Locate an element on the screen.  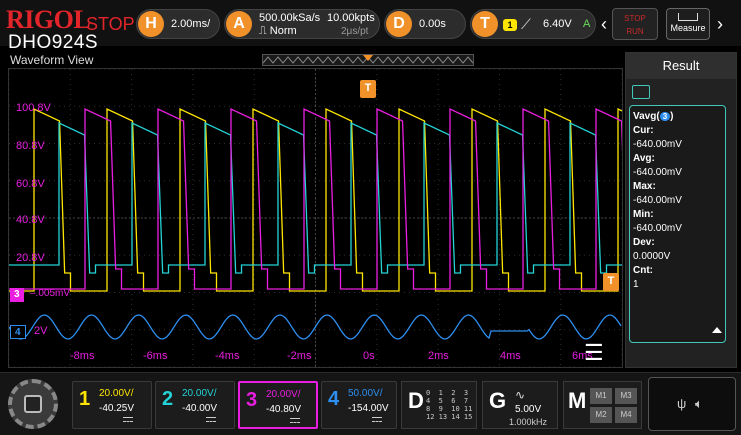
math-m1-button: M1 is located at coordinates (601, 396).